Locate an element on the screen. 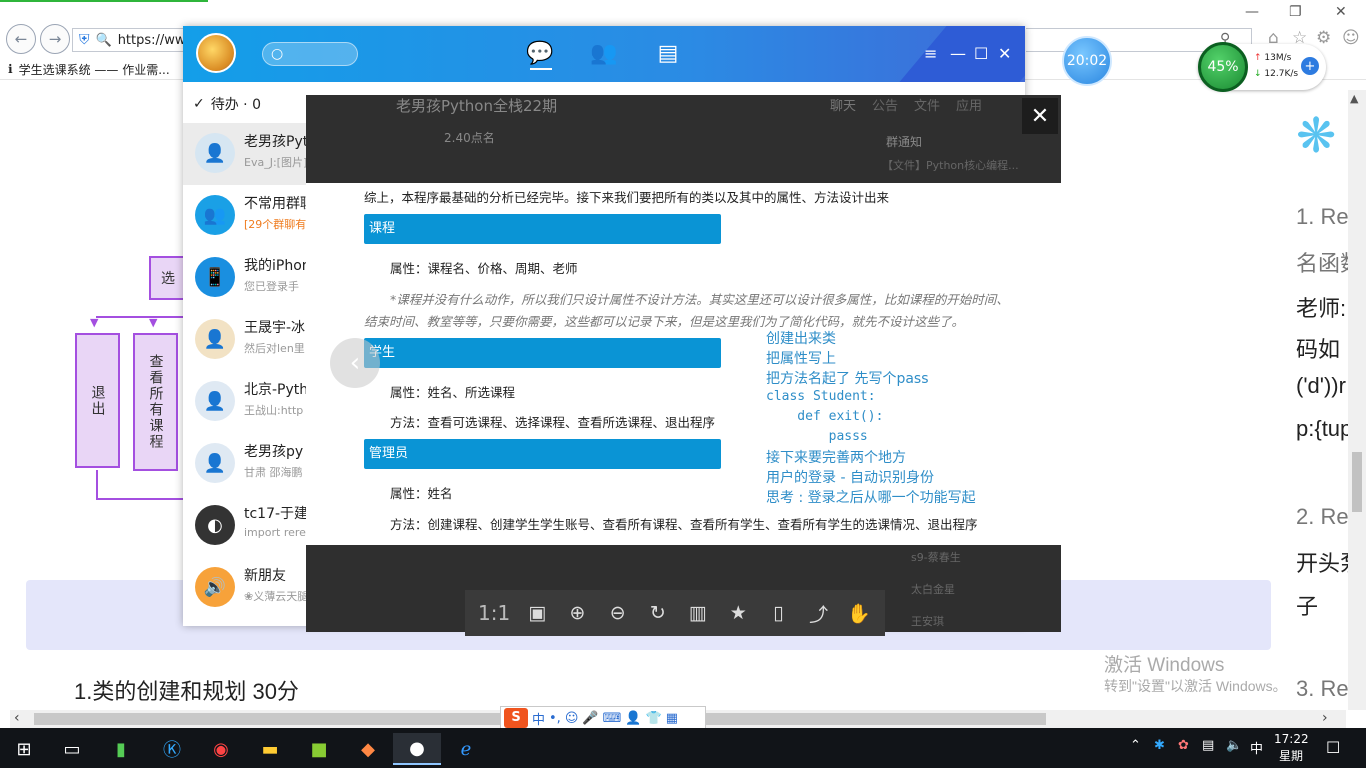 The width and height of the screenshot is (1366, 768). scroll-up-icon: ▲ is located at coordinates (1354, 98).